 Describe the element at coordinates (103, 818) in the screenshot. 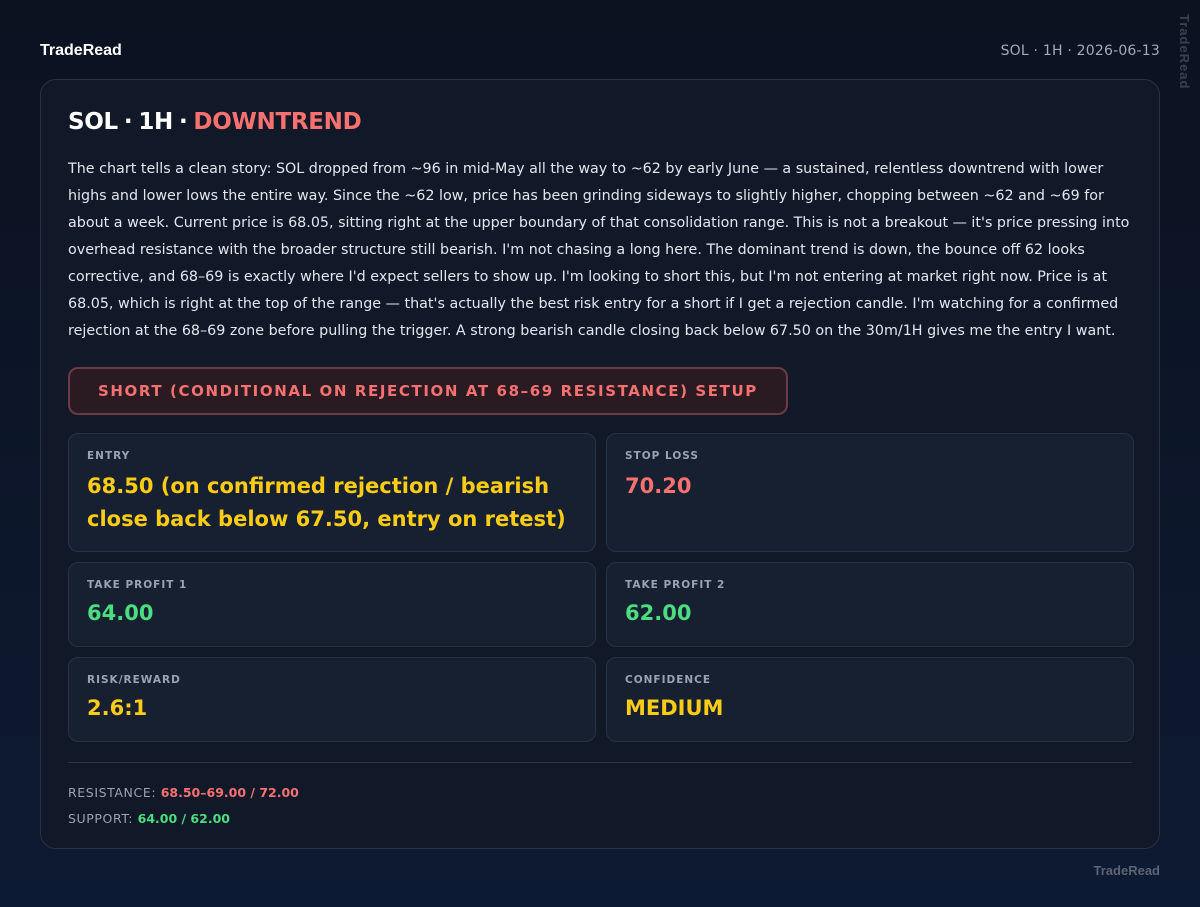

I see `support-label: SUPPORT:` at that location.